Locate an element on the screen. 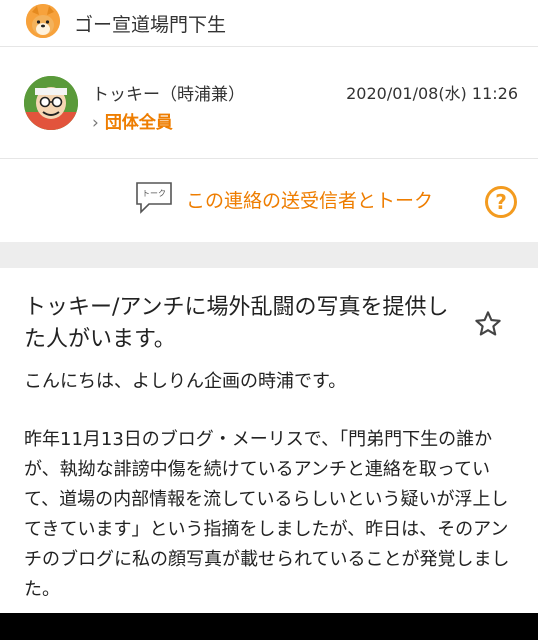 The width and height of the screenshot is (538, 640). star-outline-icon is located at coordinates (488, 324).